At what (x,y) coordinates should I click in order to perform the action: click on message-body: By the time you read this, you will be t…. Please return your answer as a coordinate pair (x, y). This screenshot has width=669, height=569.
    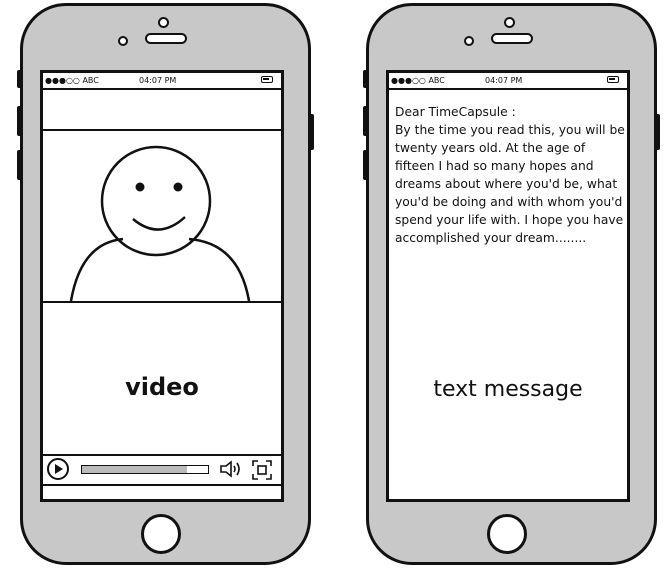
    Looking at the image, I should click on (510, 184).